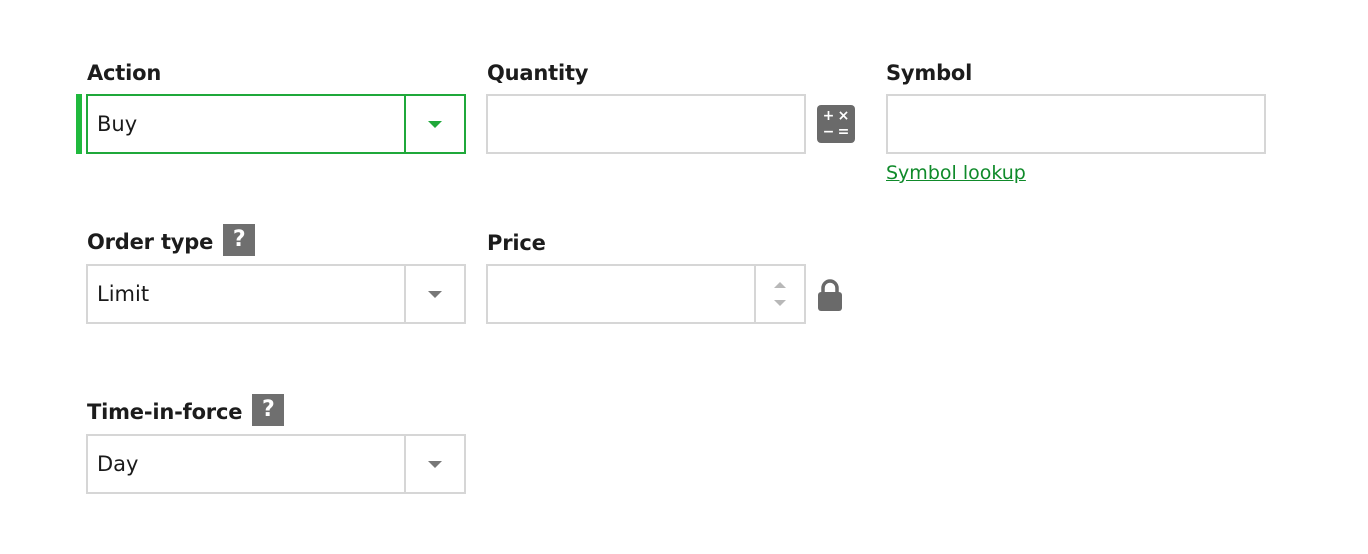 The height and width of the screenshot is (554, 1368). What do you see at coordinates (780, 303) in the screenshot?
I see `stepper-down-icon` at bounding box center [780, 303].